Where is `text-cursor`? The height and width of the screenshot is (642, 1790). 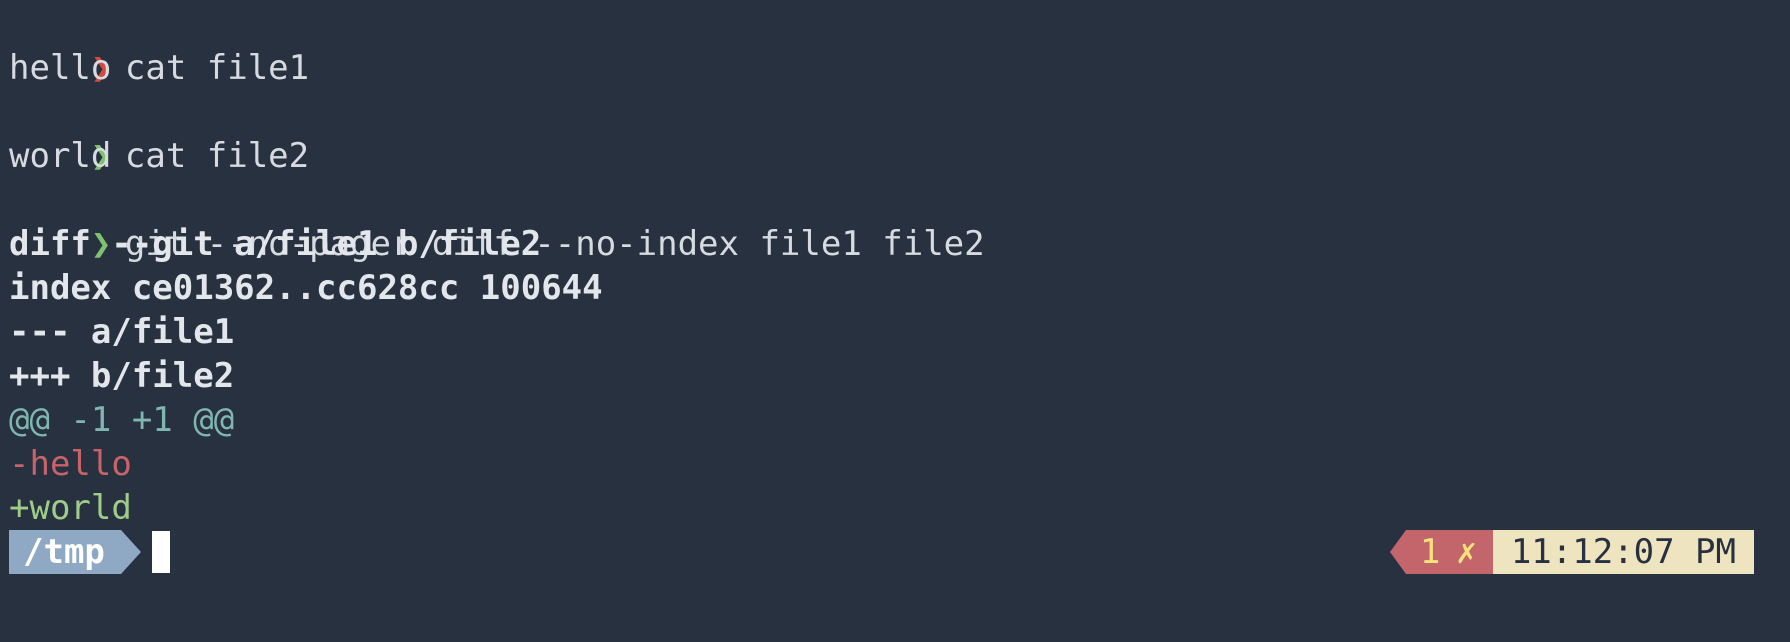 text-cursor is located at coordinates (161, 552).